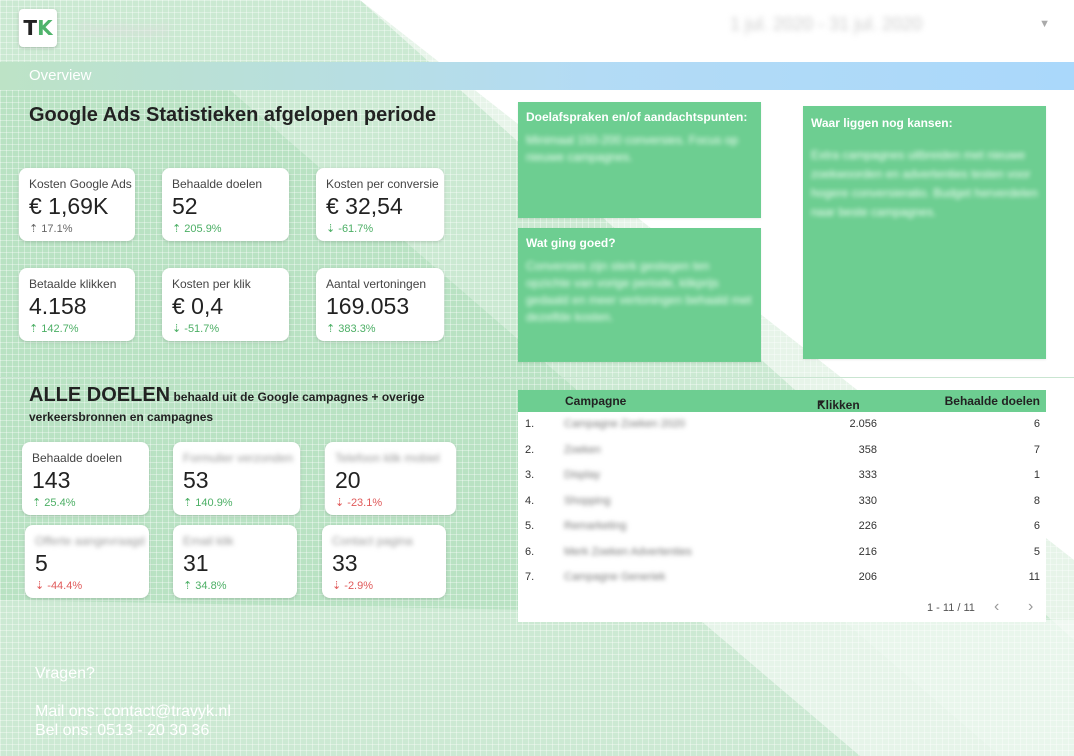  What do you see at coordinates (235, 561) in the screenshot?
I see `goal-card-5: Email klik 31 ⇡ 34.8%` at bounding box center [235, 561].